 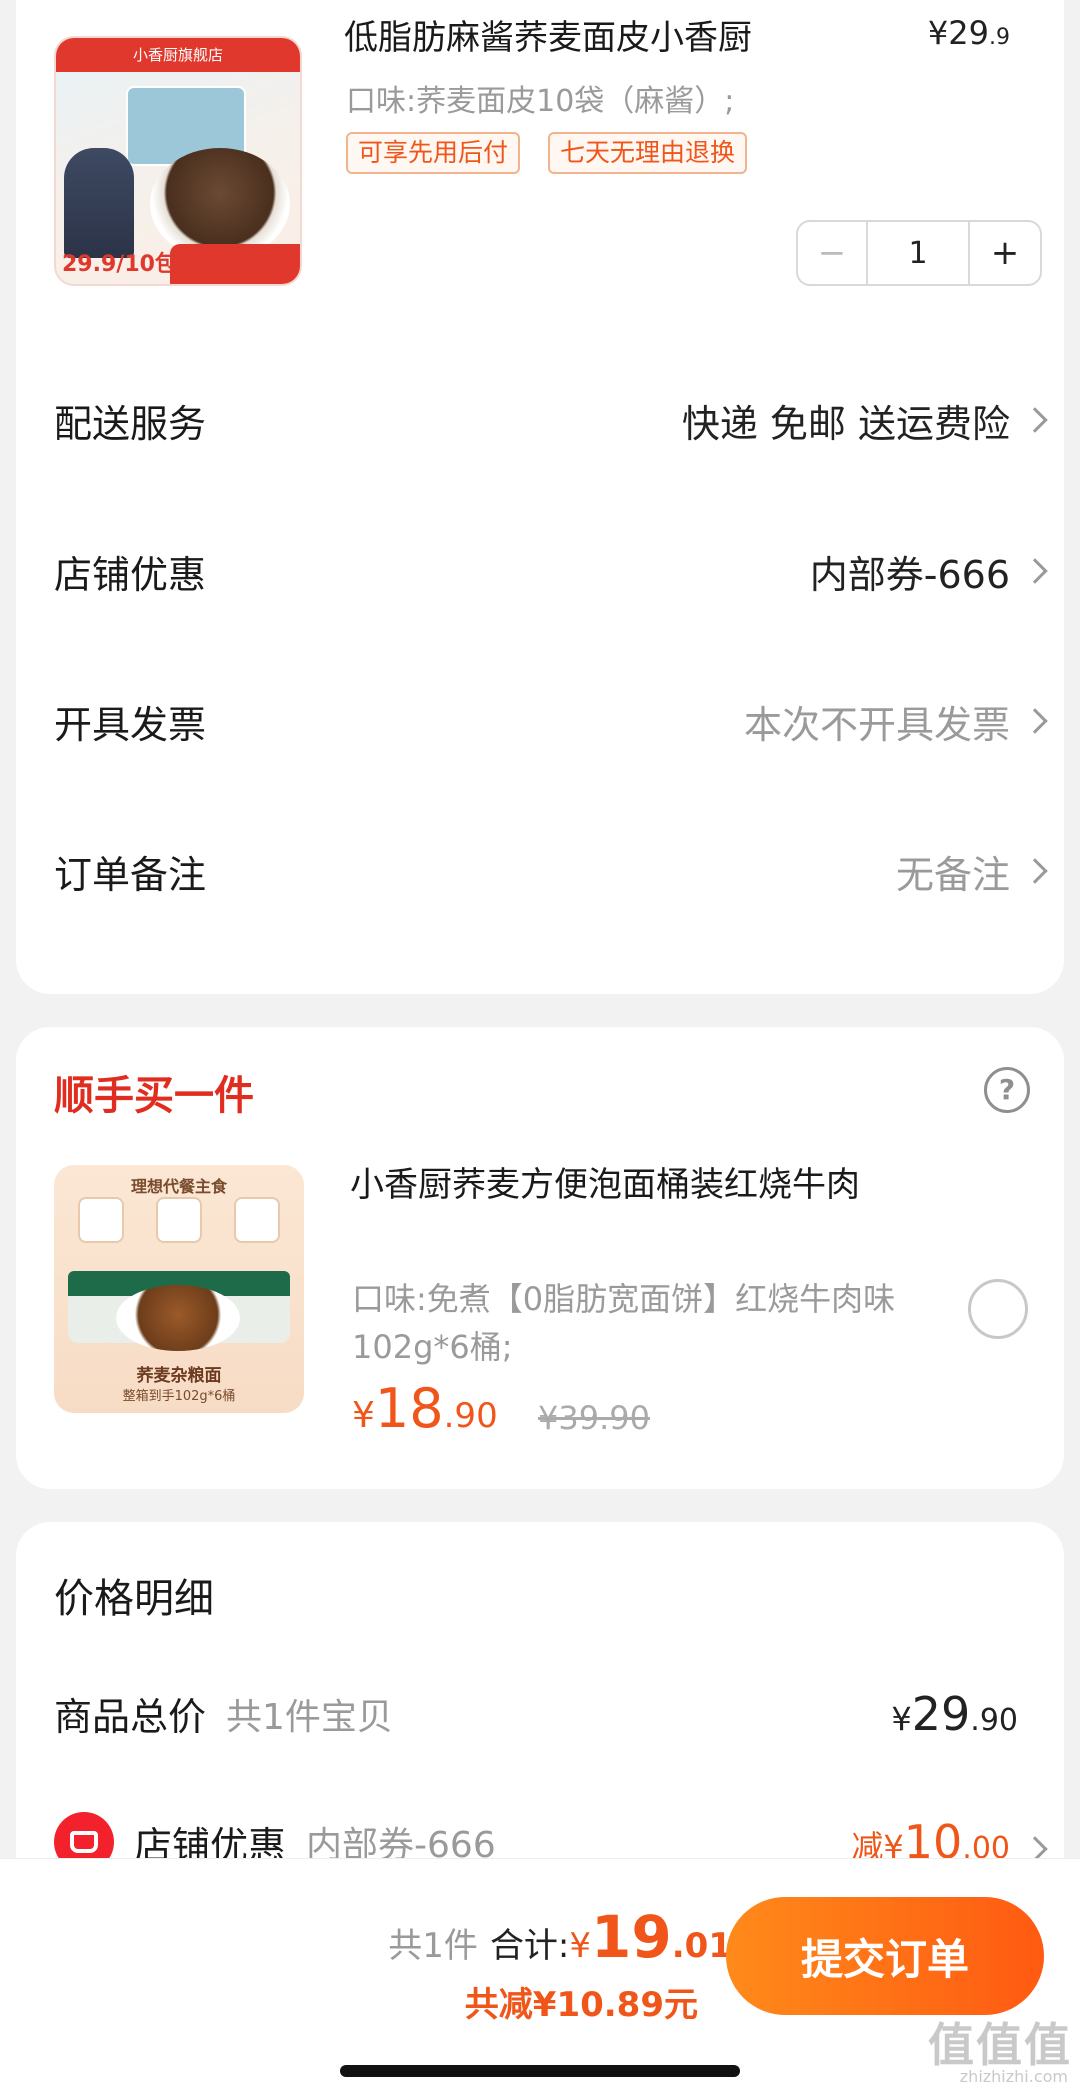 I want to click on product-thumbnail: 小香厨旗舰店 29.9/10包, so click(x=178, y=161).